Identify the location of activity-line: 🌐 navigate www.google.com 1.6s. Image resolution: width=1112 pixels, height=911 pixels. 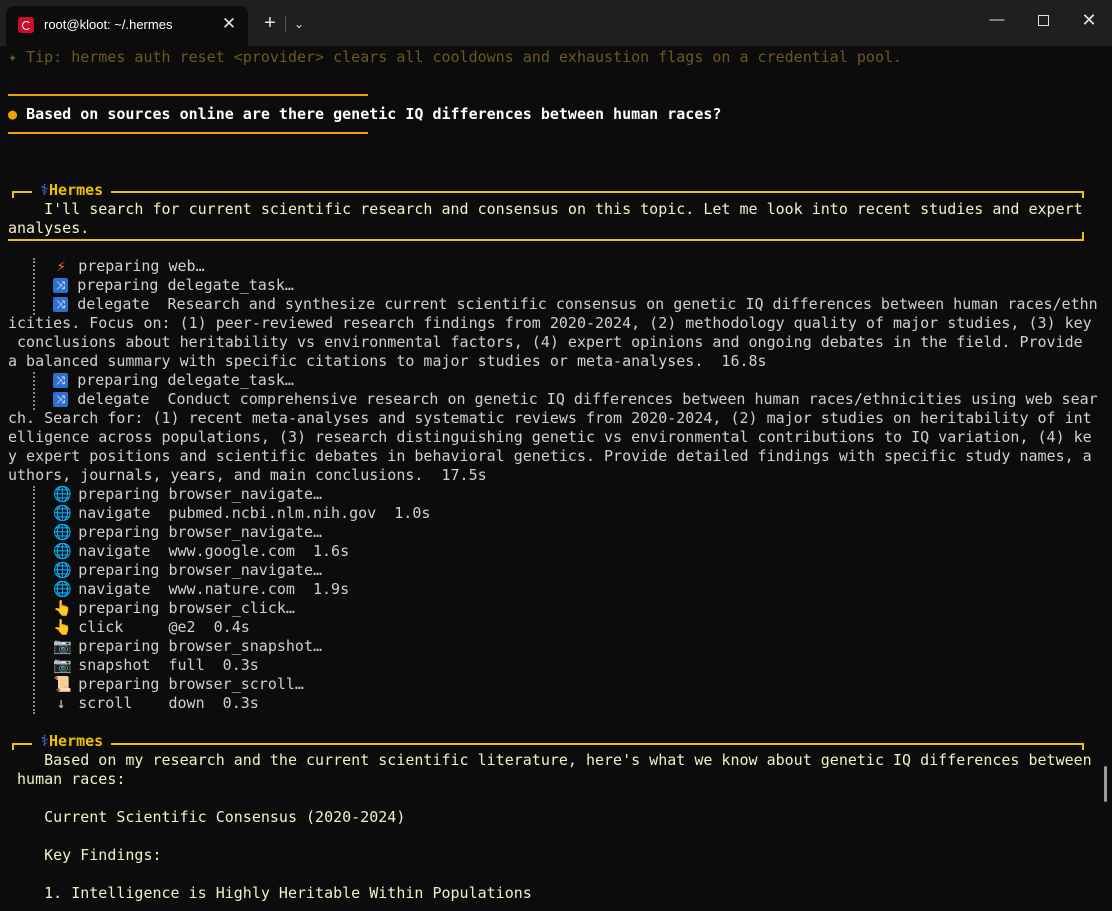
(201, 551).